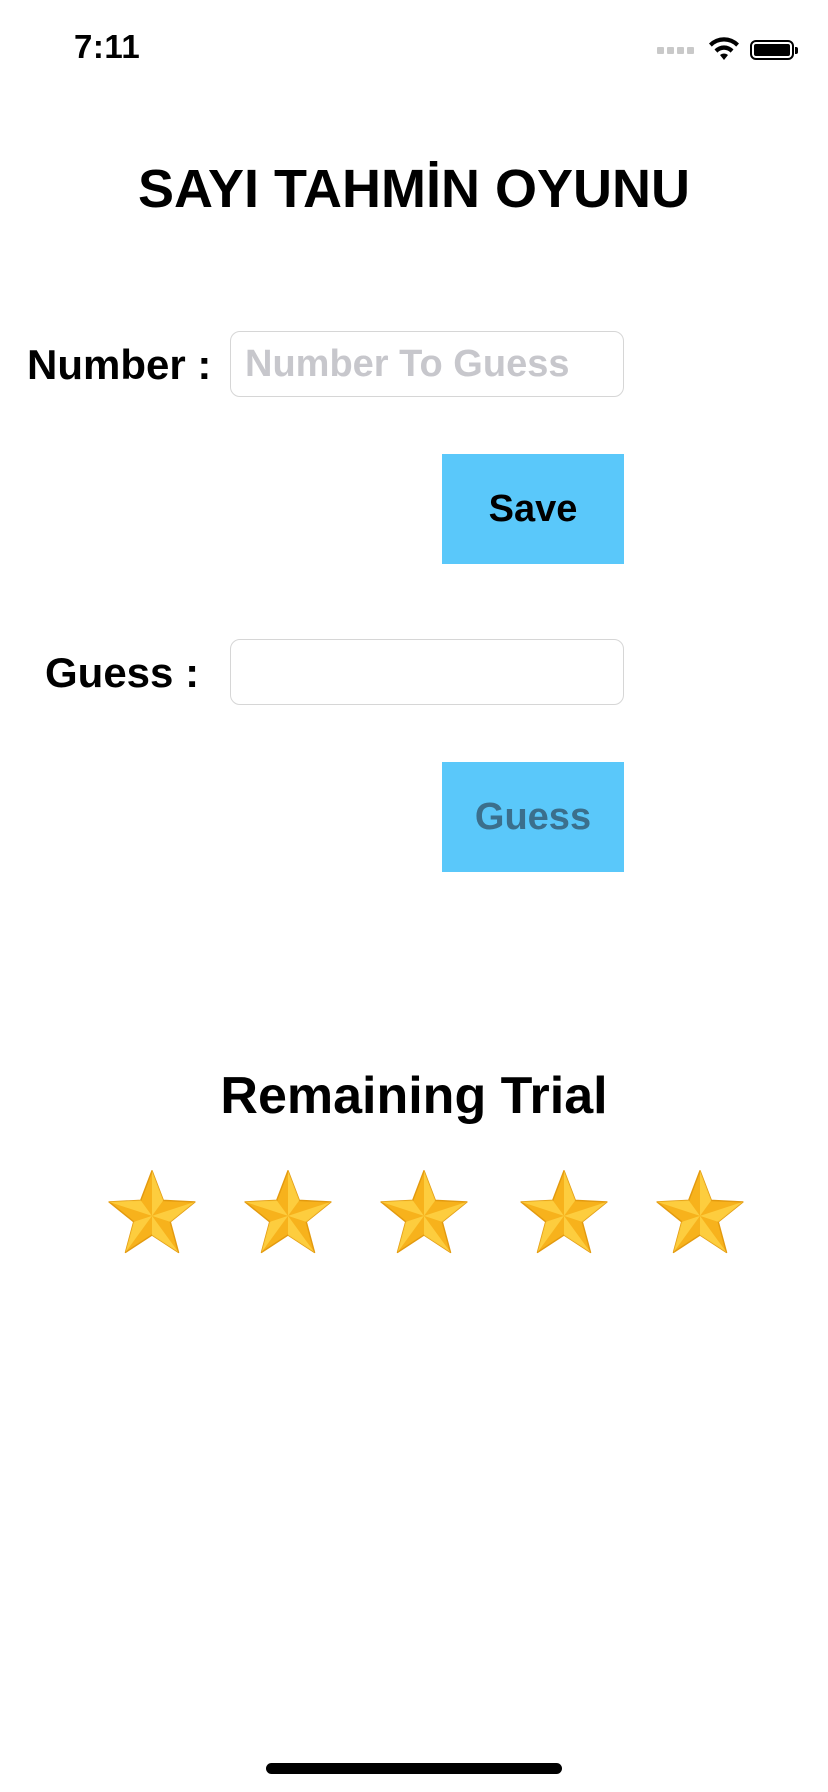  What do you see at coordinates (724, 48) in the screenshot?
I see `wifi-icon` at bounding box center [724, 48].